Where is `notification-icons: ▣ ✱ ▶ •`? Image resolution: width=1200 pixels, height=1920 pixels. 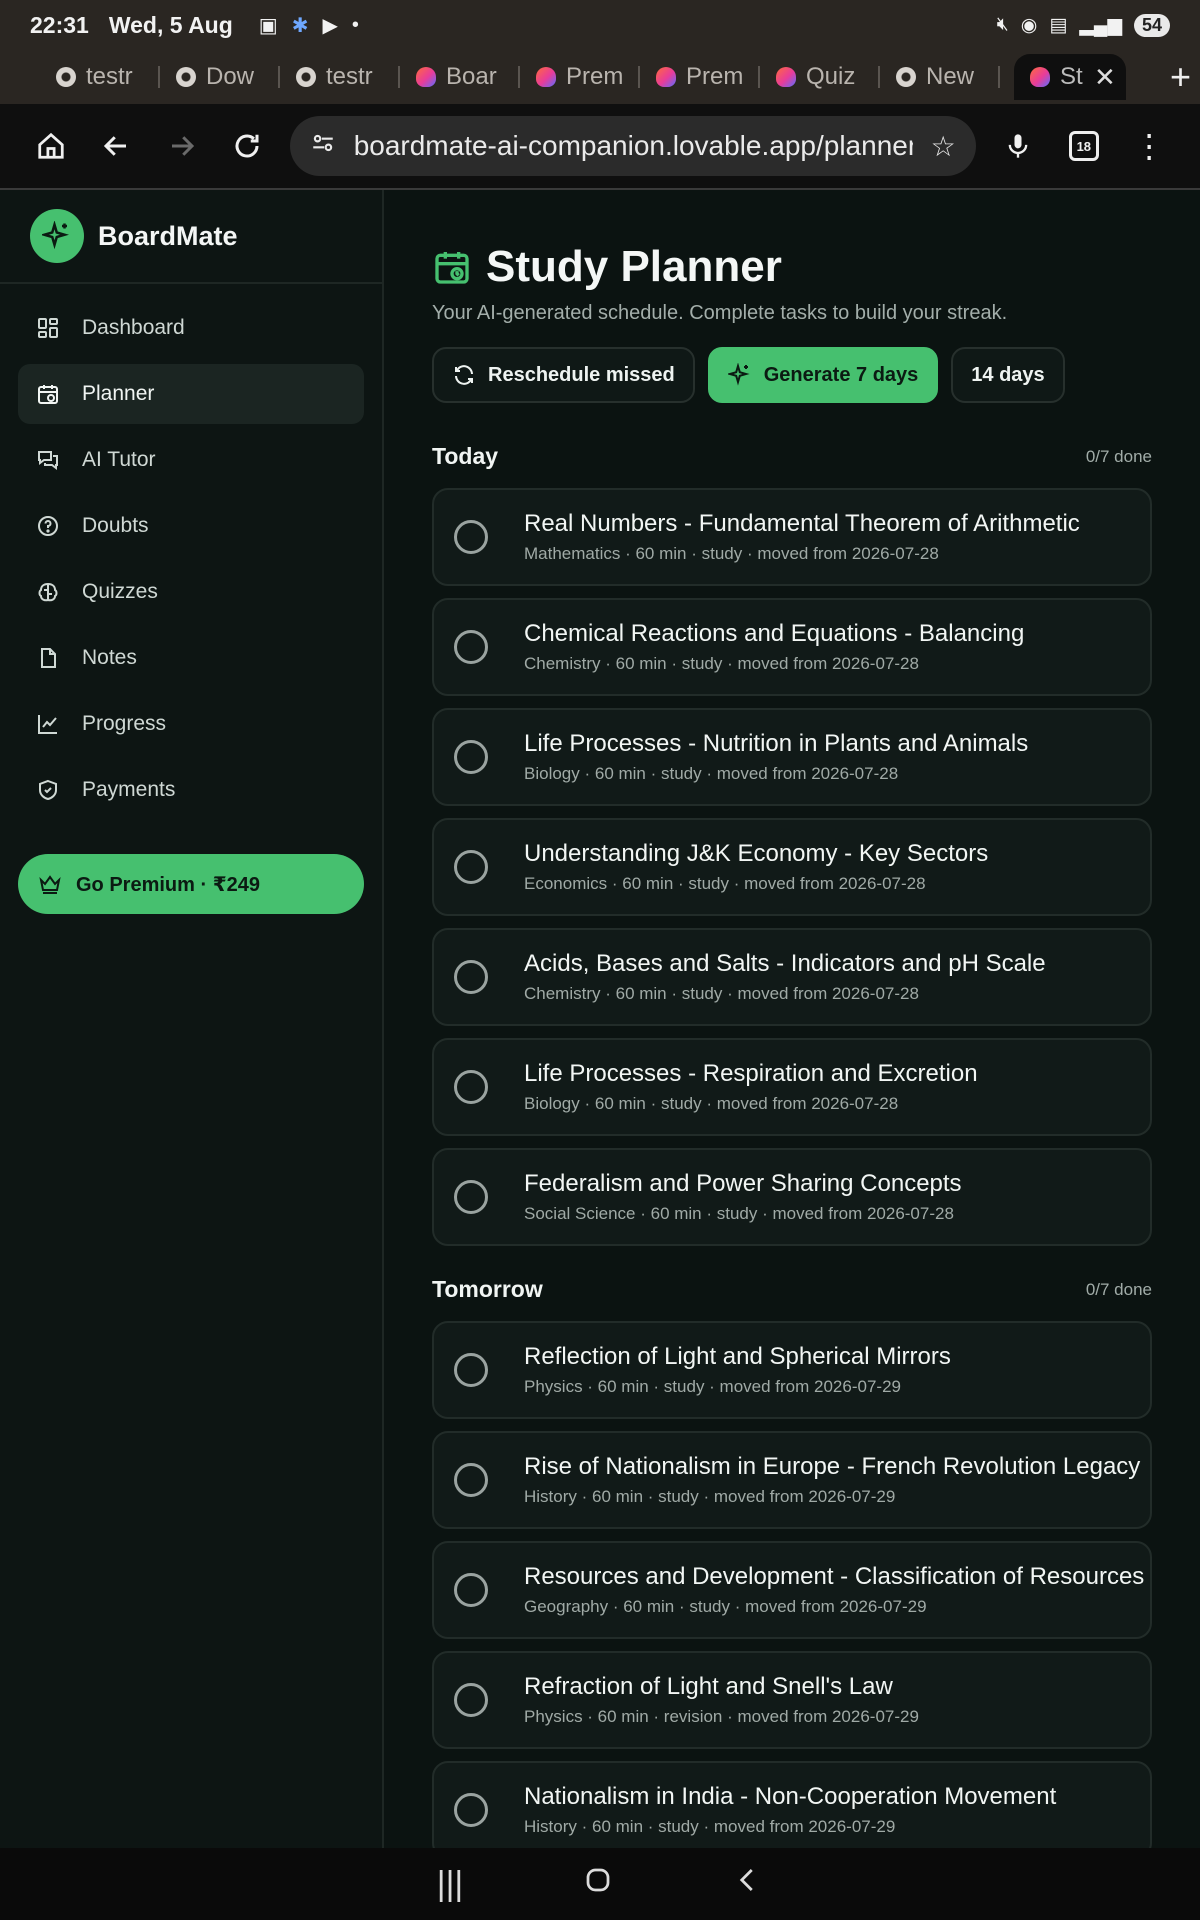
notification-icons: ▣ ✱ ▶ • is located at coordinates (309, 25).